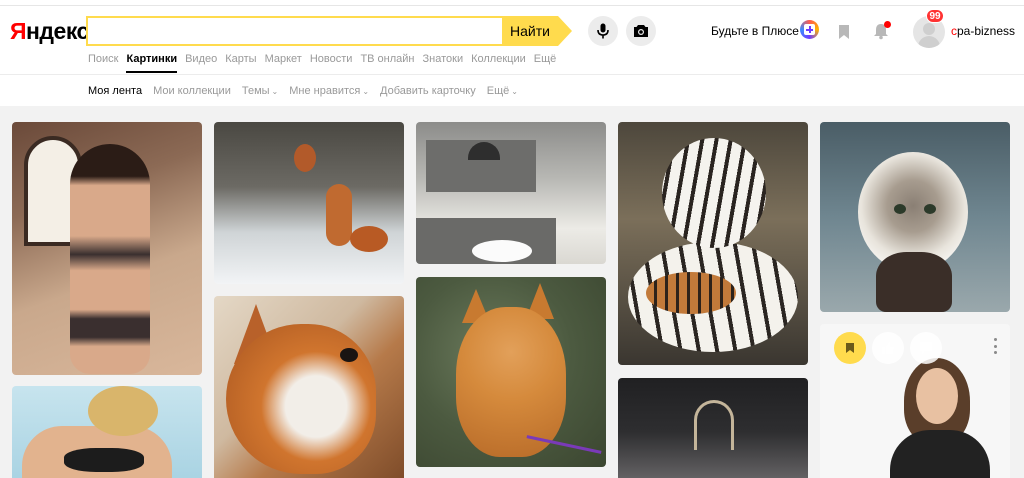 Image resolution: width=1024 pixels, height=478 pixels. What do you see at coordinates (57, 31) in the screenshot?
I see `logo-rest: ндекс` at bounding box center [57, 31].